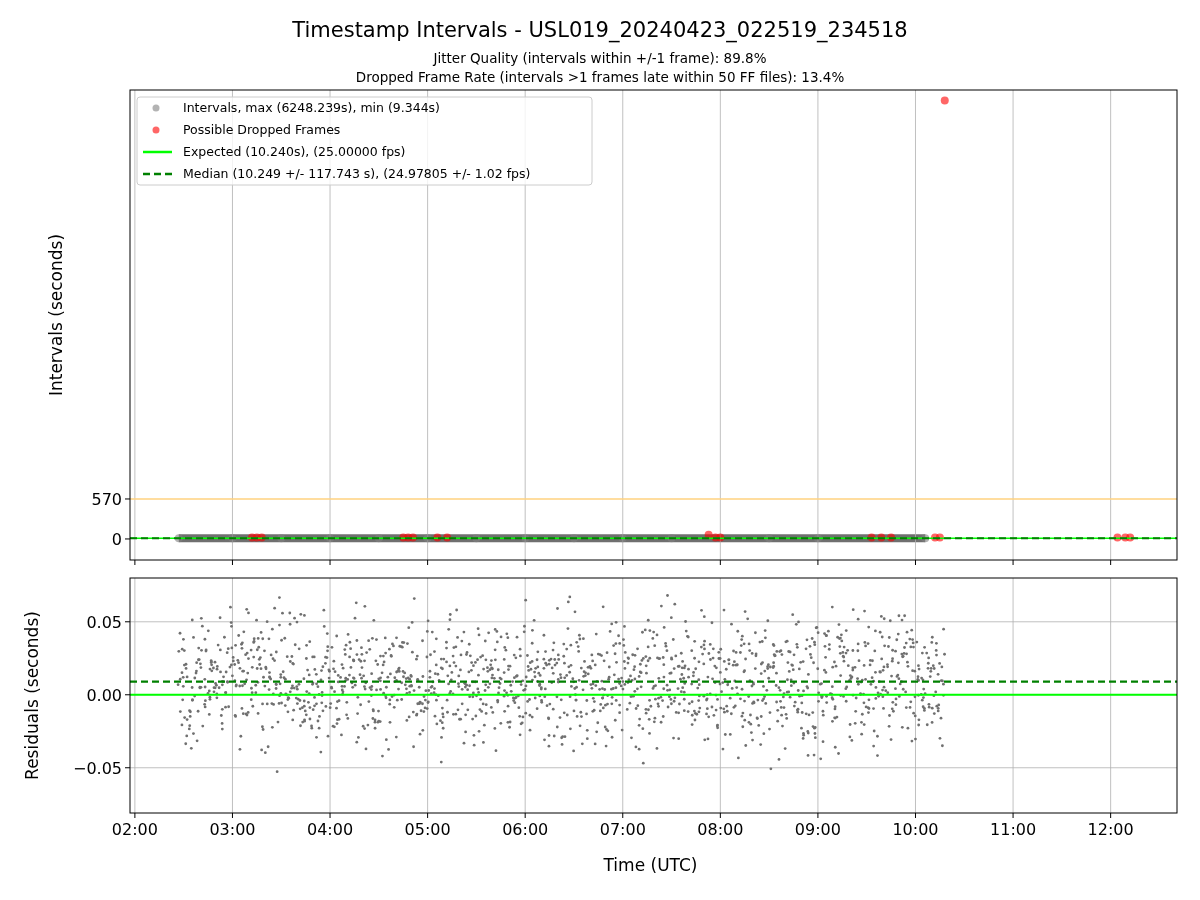 Image resolution: width=1200 pixels, height=900 pixels. Describe the element at coordinates (56, 315) in the screenshot. I see `y-axis-label: Intervals (seconds)` at that location.